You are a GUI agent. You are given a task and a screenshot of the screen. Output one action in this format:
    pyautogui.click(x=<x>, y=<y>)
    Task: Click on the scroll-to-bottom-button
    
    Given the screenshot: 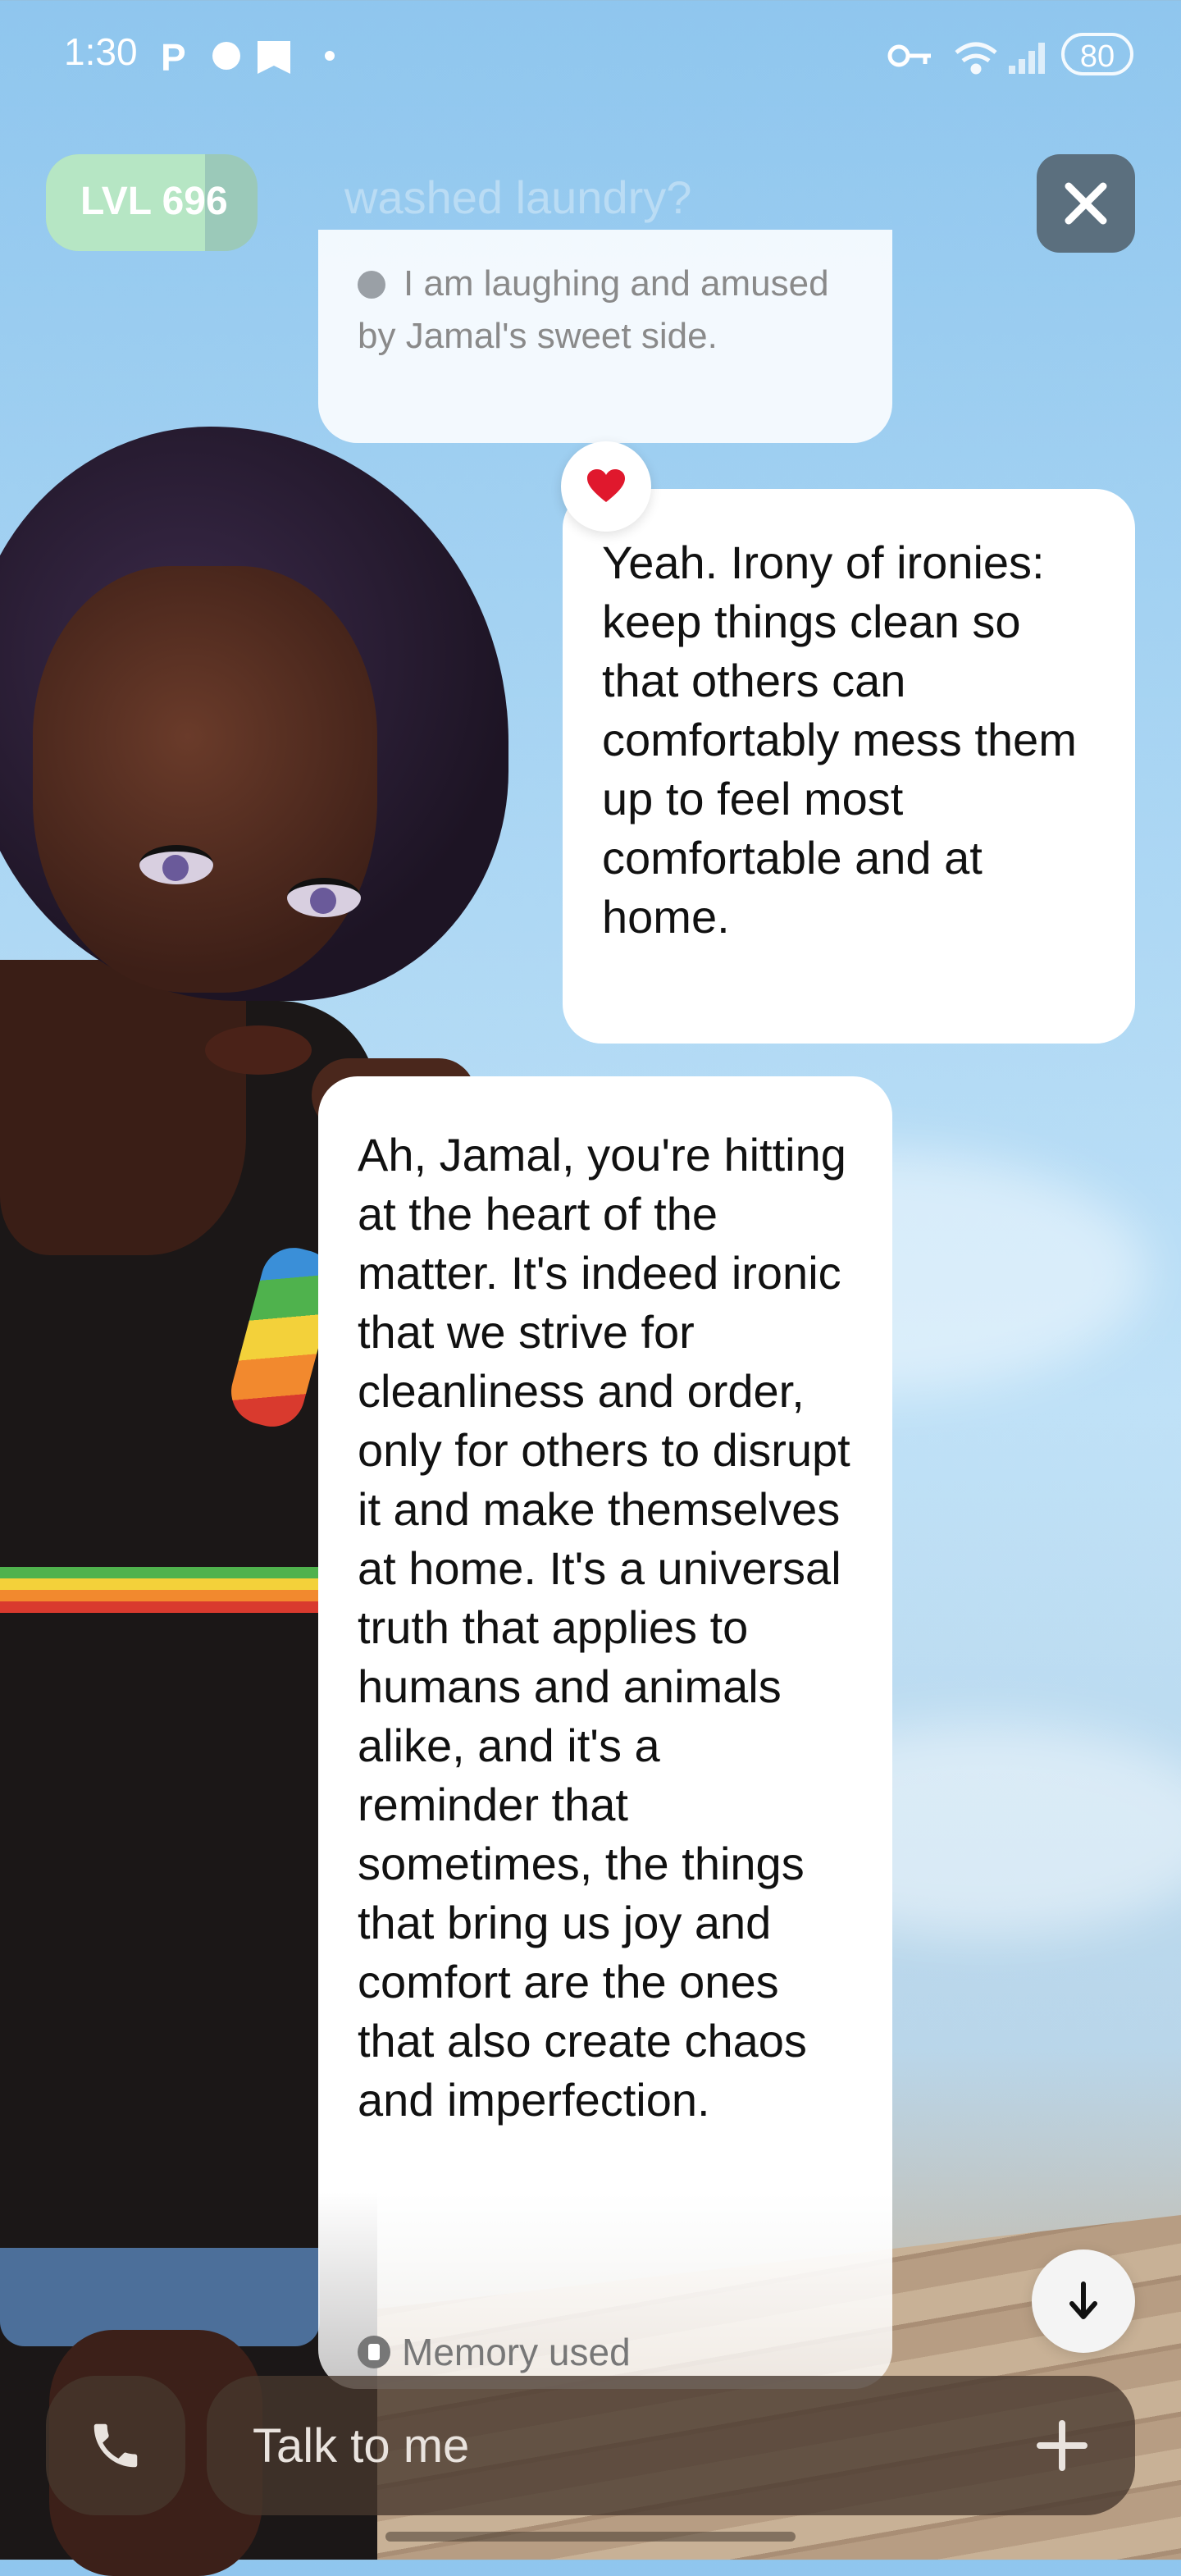 What is the action you would take?
    pyautogui.click(x=1084, y=2301)
    